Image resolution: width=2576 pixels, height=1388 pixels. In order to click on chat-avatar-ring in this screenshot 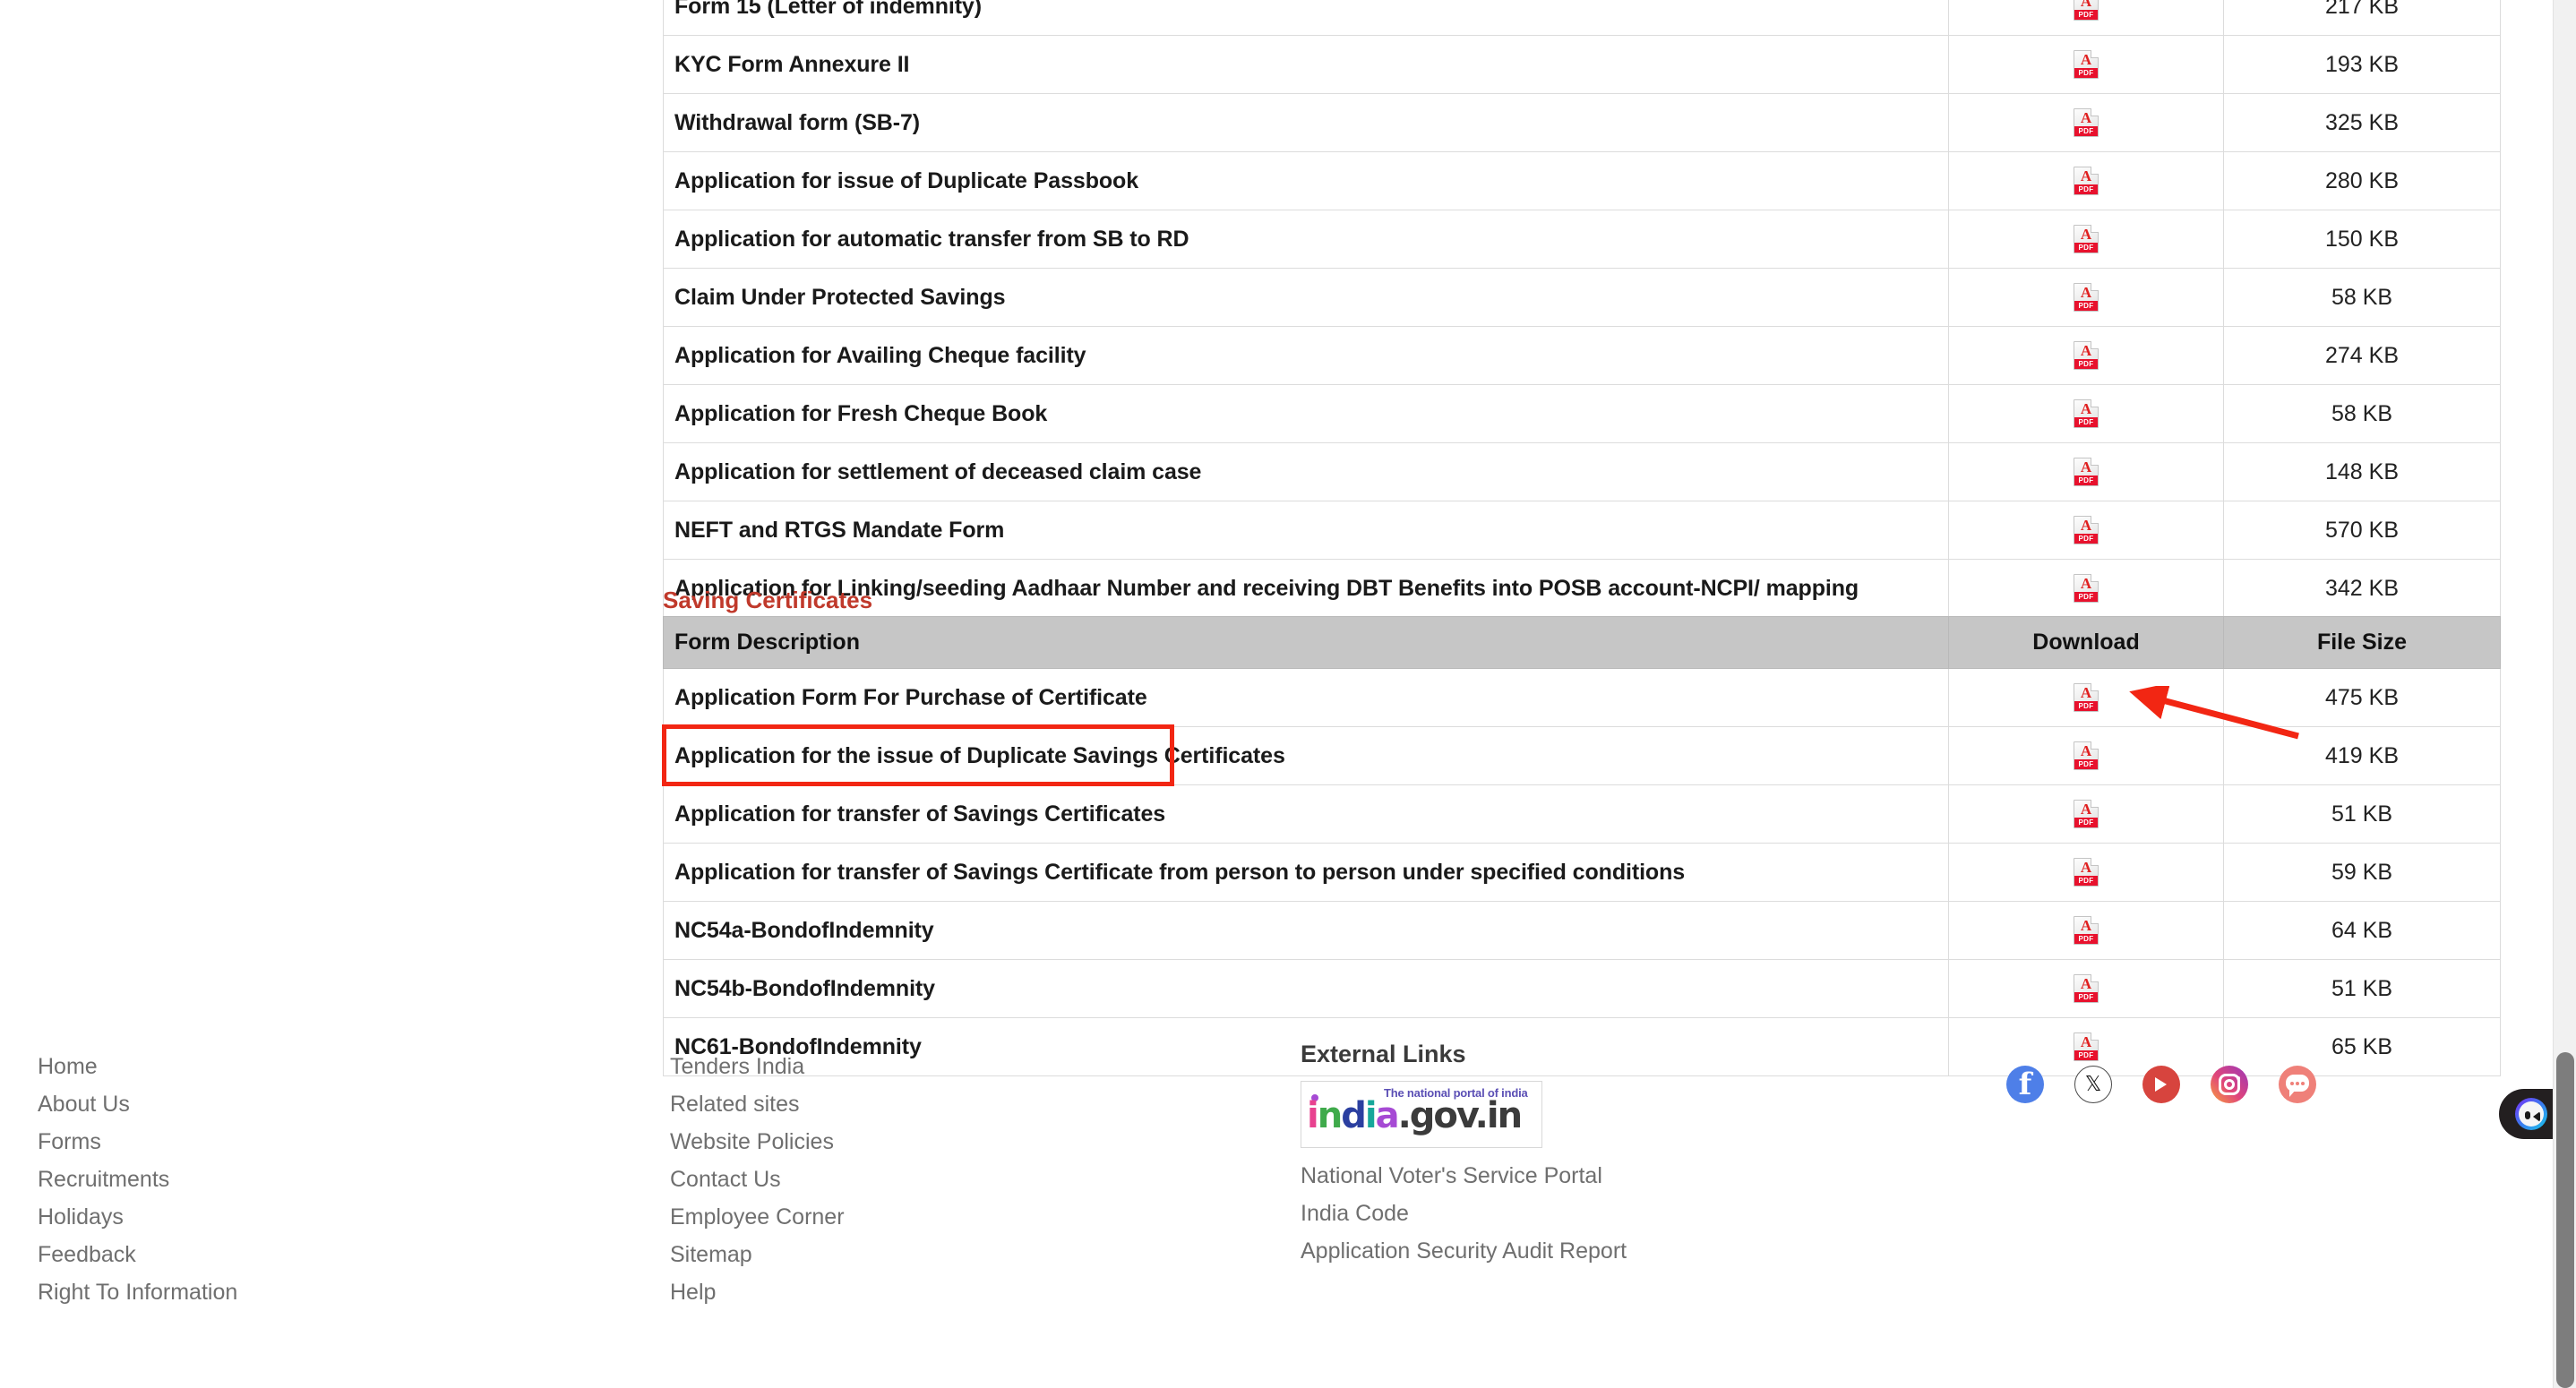, I will do `click(2531, 1114)`.